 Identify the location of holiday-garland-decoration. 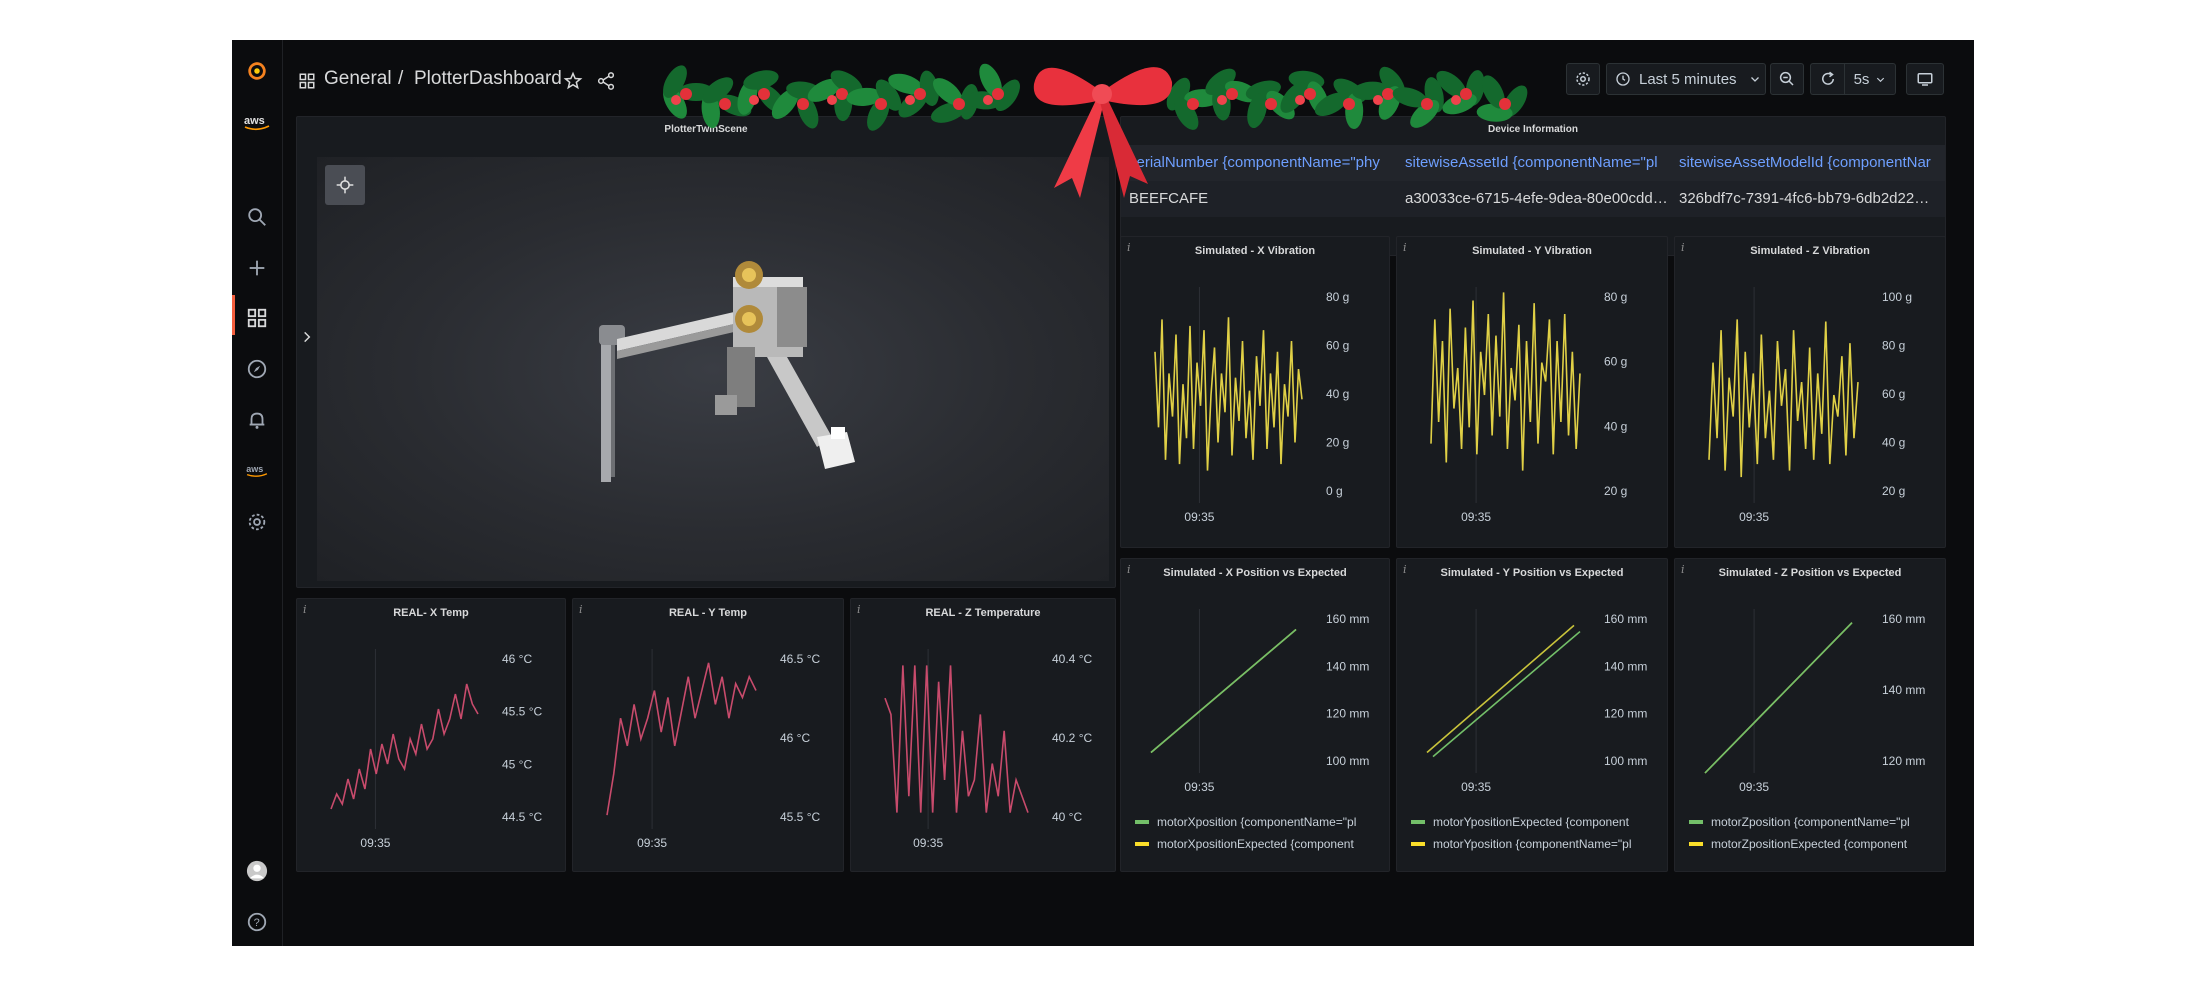
(1095, 130).